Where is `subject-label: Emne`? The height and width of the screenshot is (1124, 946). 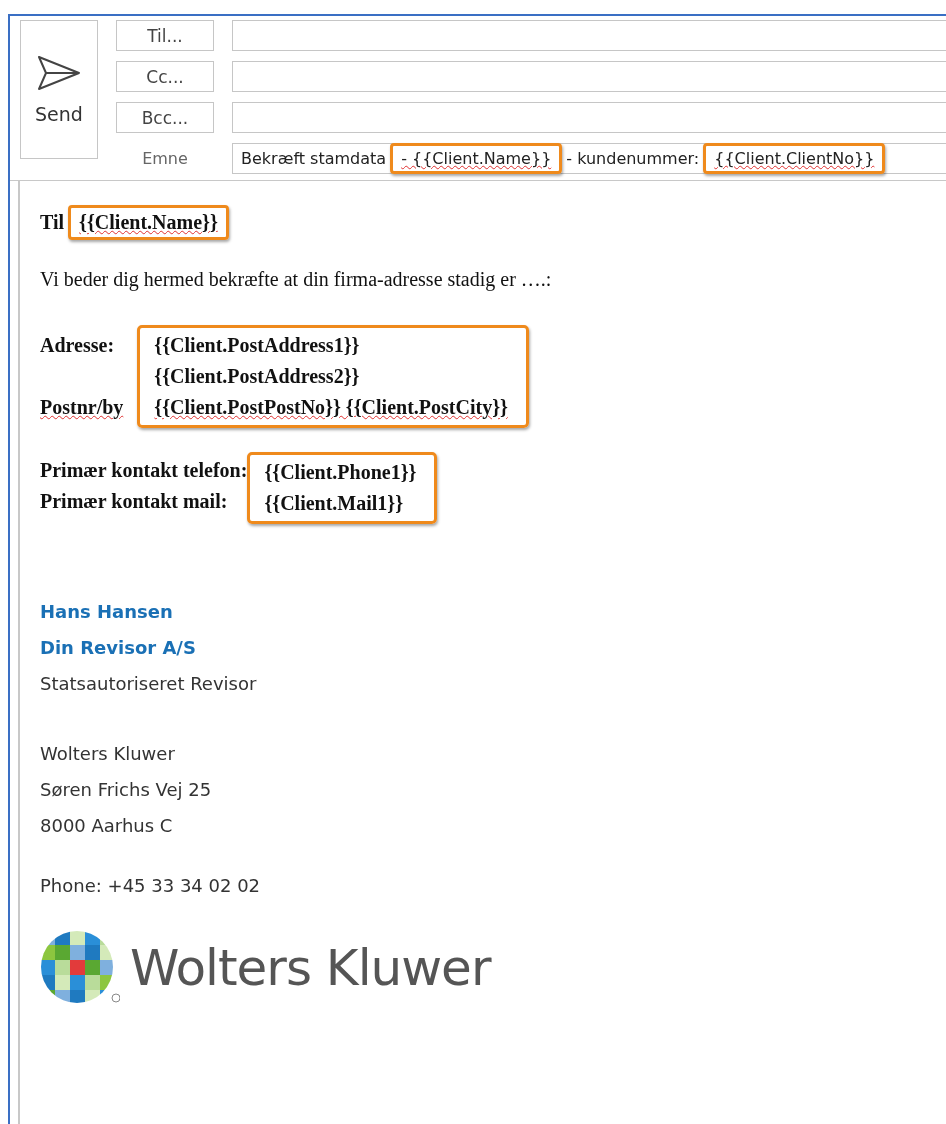 subject-label: Emne is located at coordinates (165, 158).